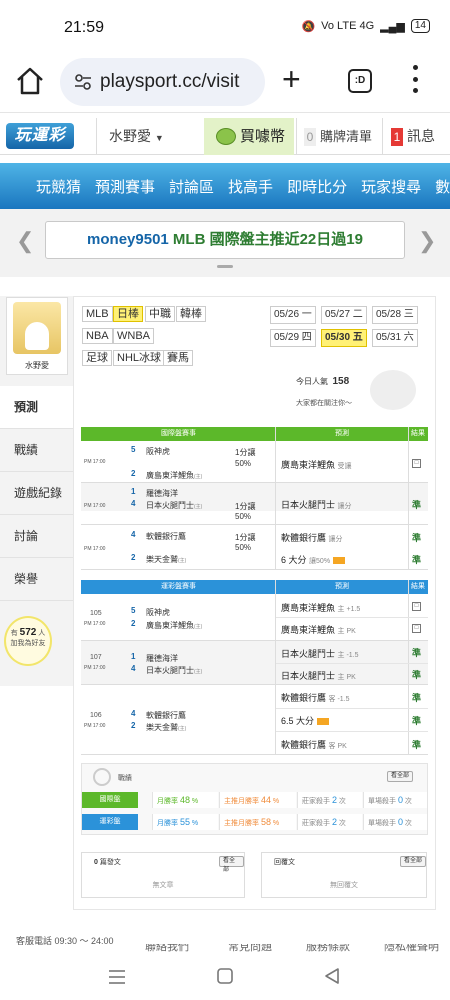  I want to click on league-chip-horse: 賽馬, so click(178, 358).